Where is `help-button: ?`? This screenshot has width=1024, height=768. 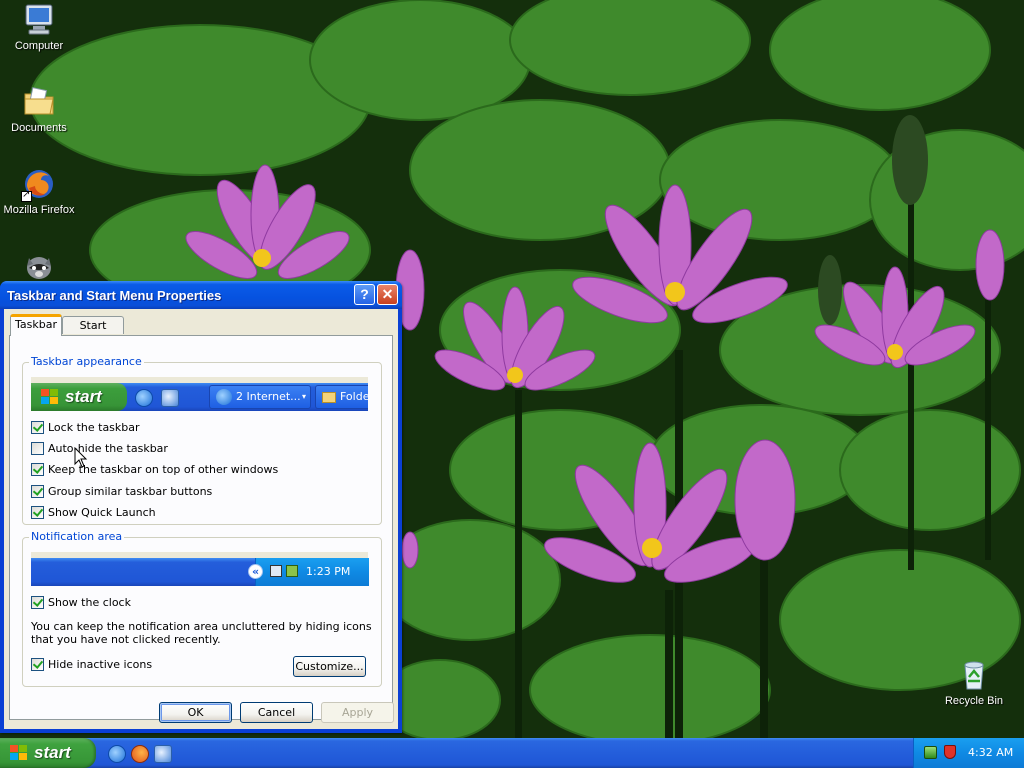 help-button: ? is located at coordinates (364, 294).